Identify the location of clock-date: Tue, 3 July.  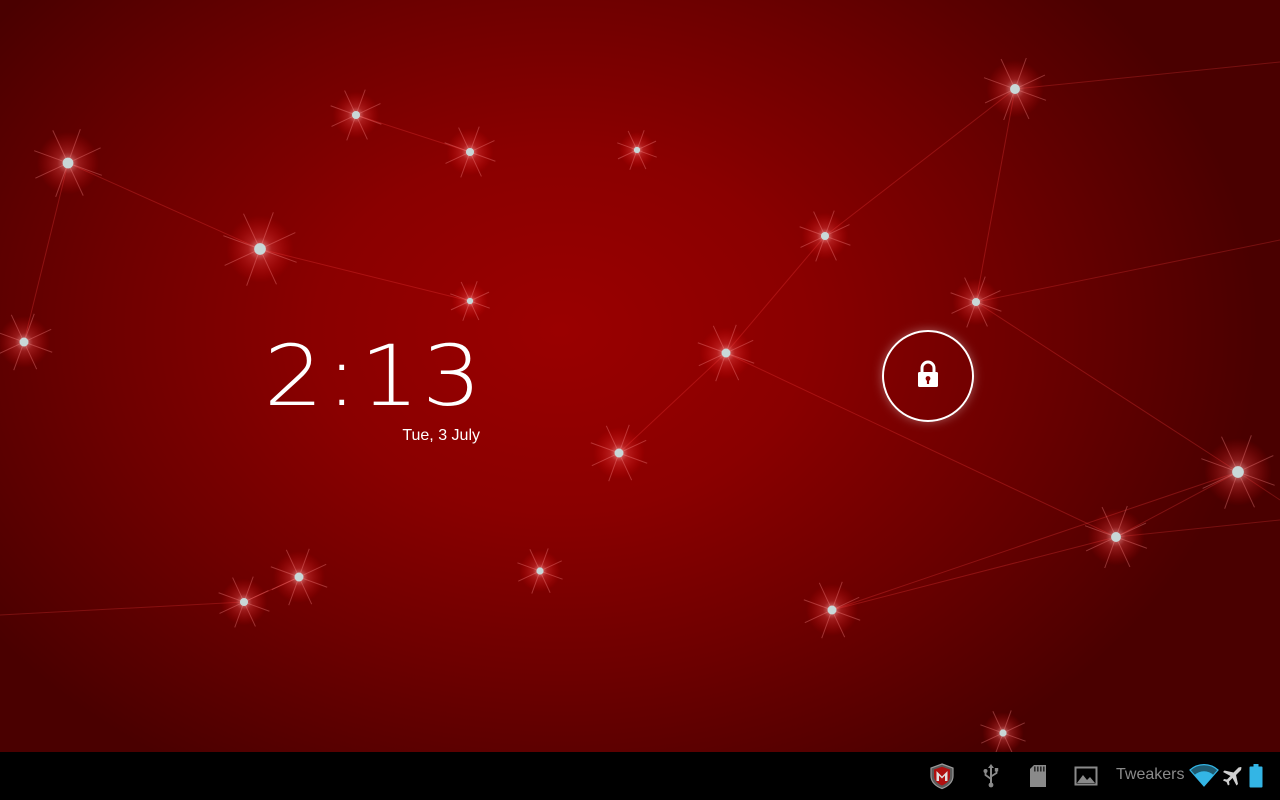
(441, 435).